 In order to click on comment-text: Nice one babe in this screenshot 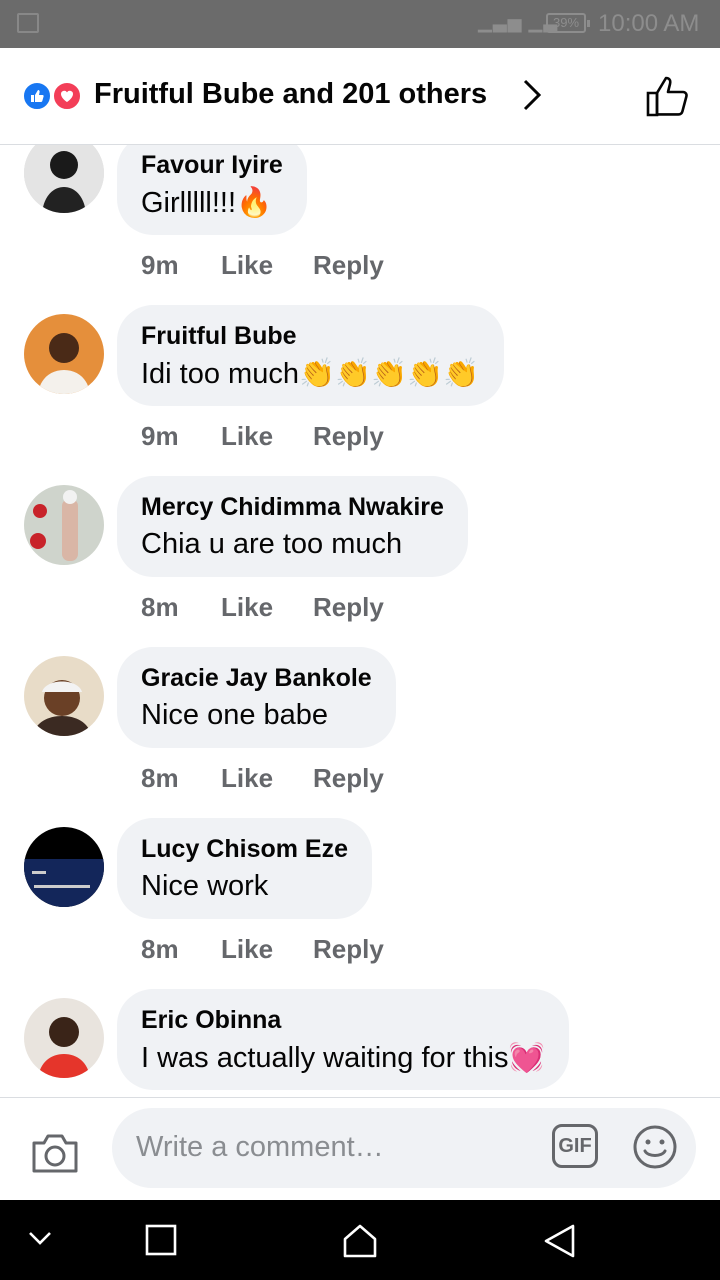, I will do `click(235, 715)`.